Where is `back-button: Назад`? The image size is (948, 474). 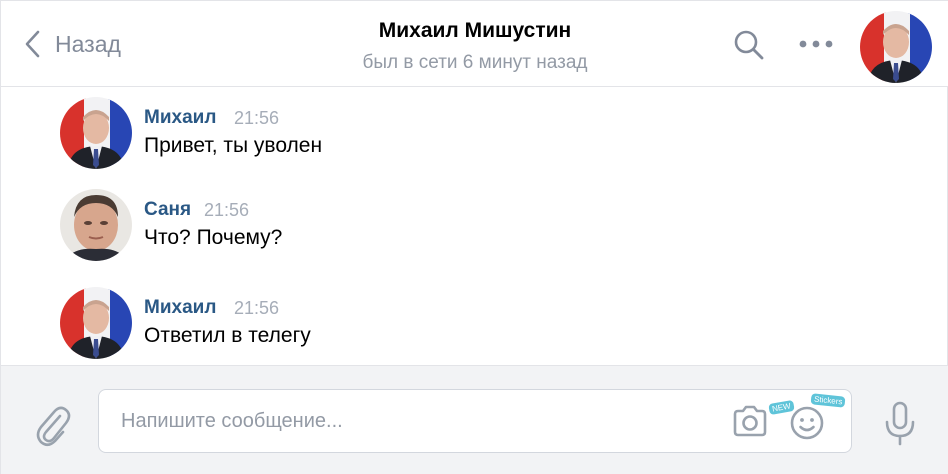 back-button: Назад is located at coordinates (72, 44).